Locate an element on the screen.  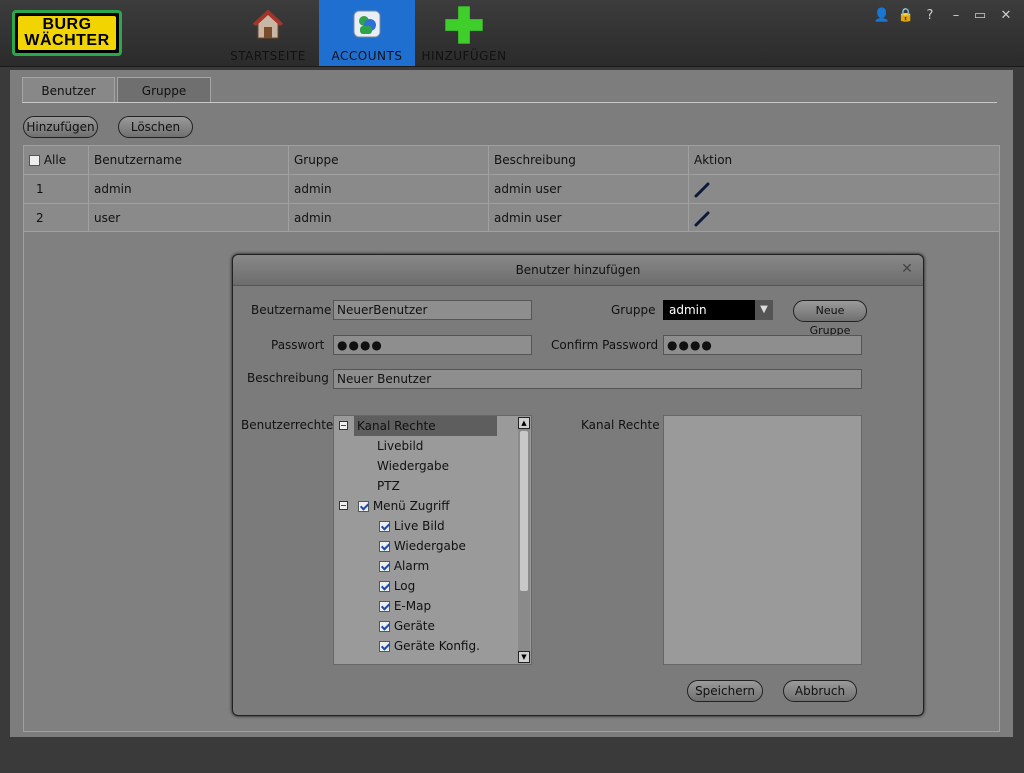
tree-item: Live Bild is located at coordinates (412, 526).